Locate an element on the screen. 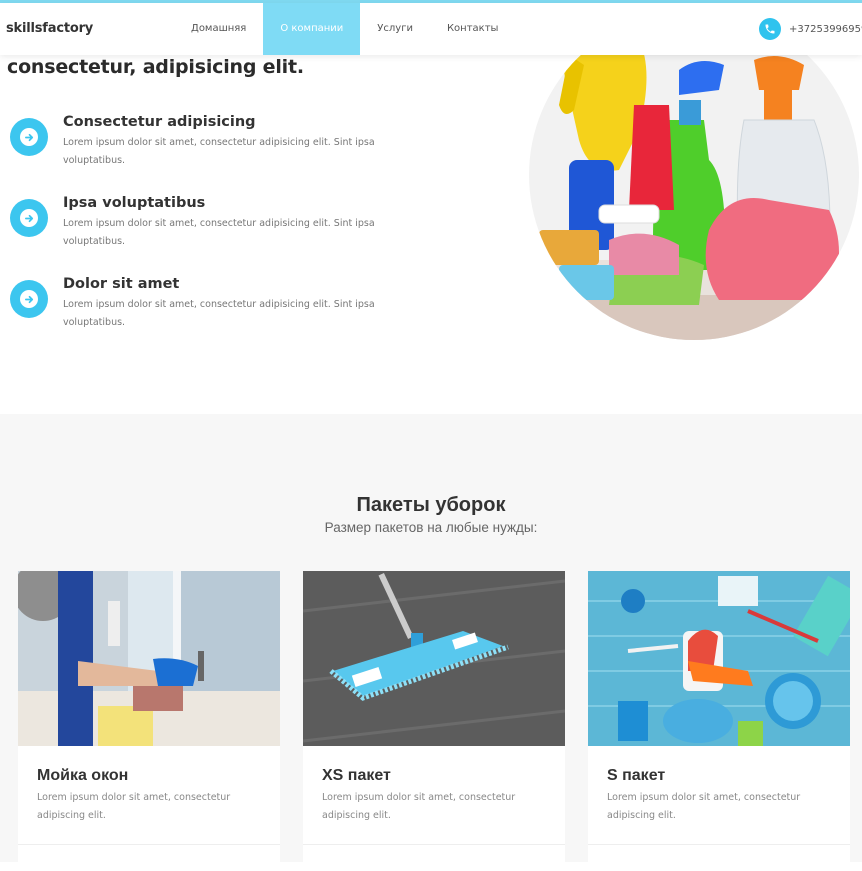 The height and width of the screenshot is (871, 862). cleaning-supplies-image is located at coordinates (694, 175).